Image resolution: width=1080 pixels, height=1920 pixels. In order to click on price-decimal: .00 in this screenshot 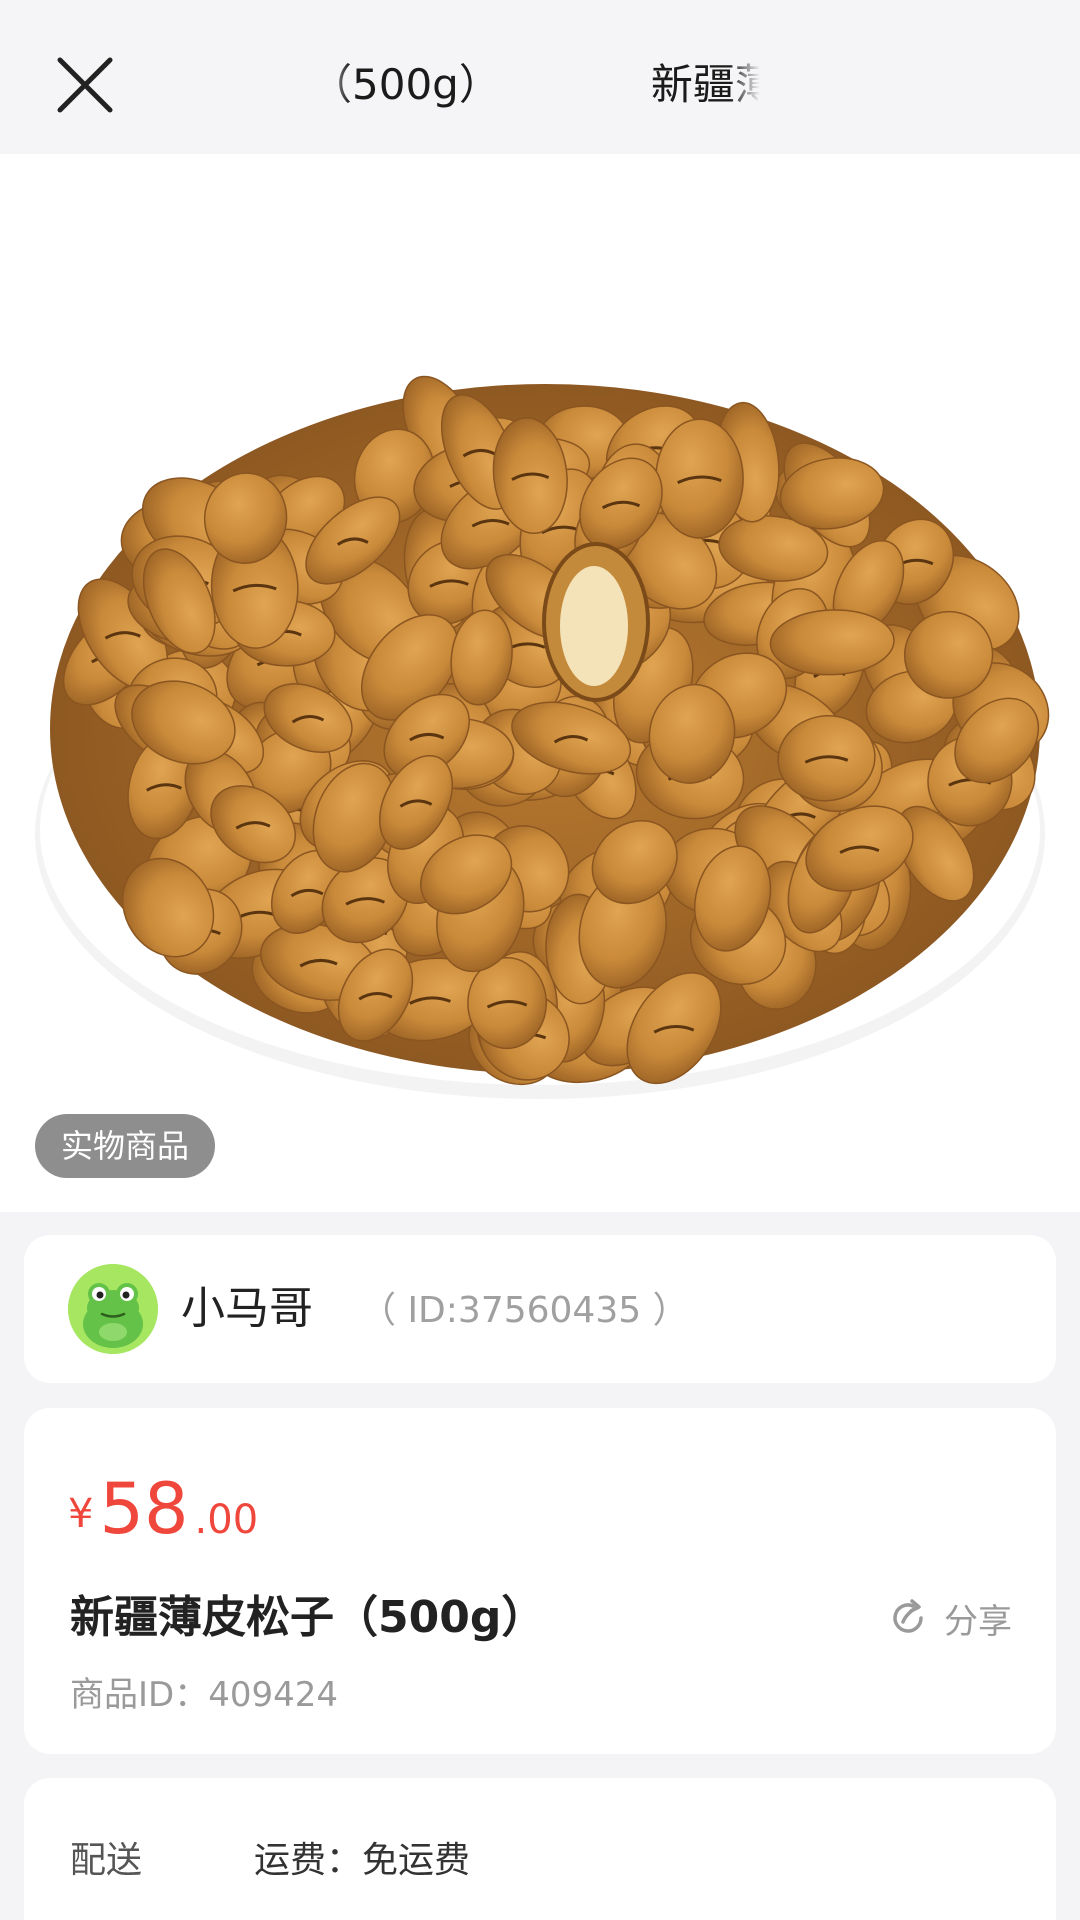, I will do `click(226, 1520)`.